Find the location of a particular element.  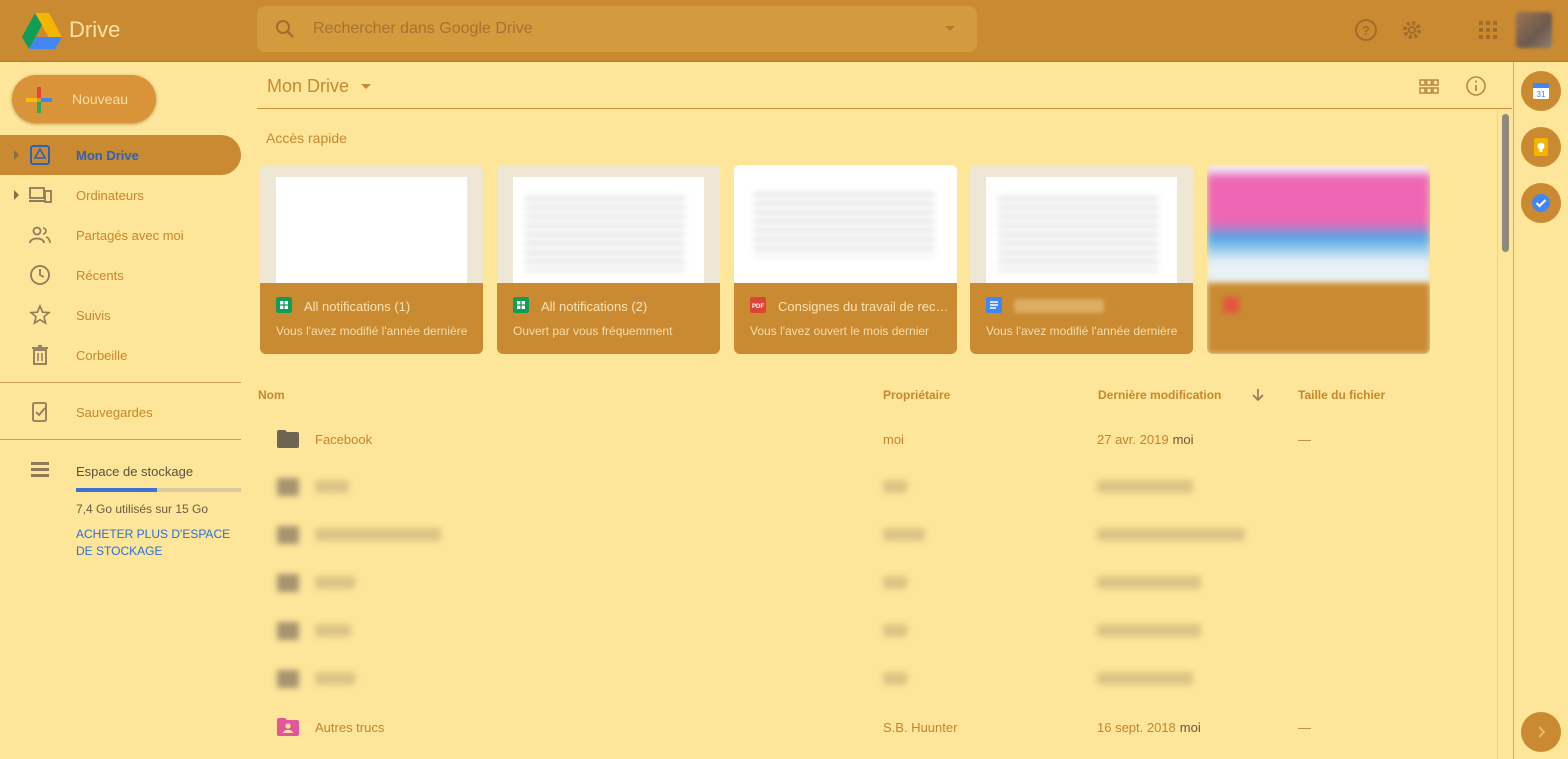

drive-icon is located at coordinates (40, 155).